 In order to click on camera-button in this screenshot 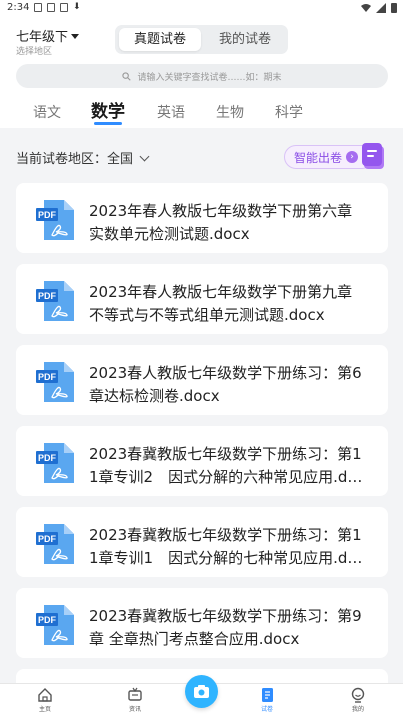, I will do `click(201, 691)`.